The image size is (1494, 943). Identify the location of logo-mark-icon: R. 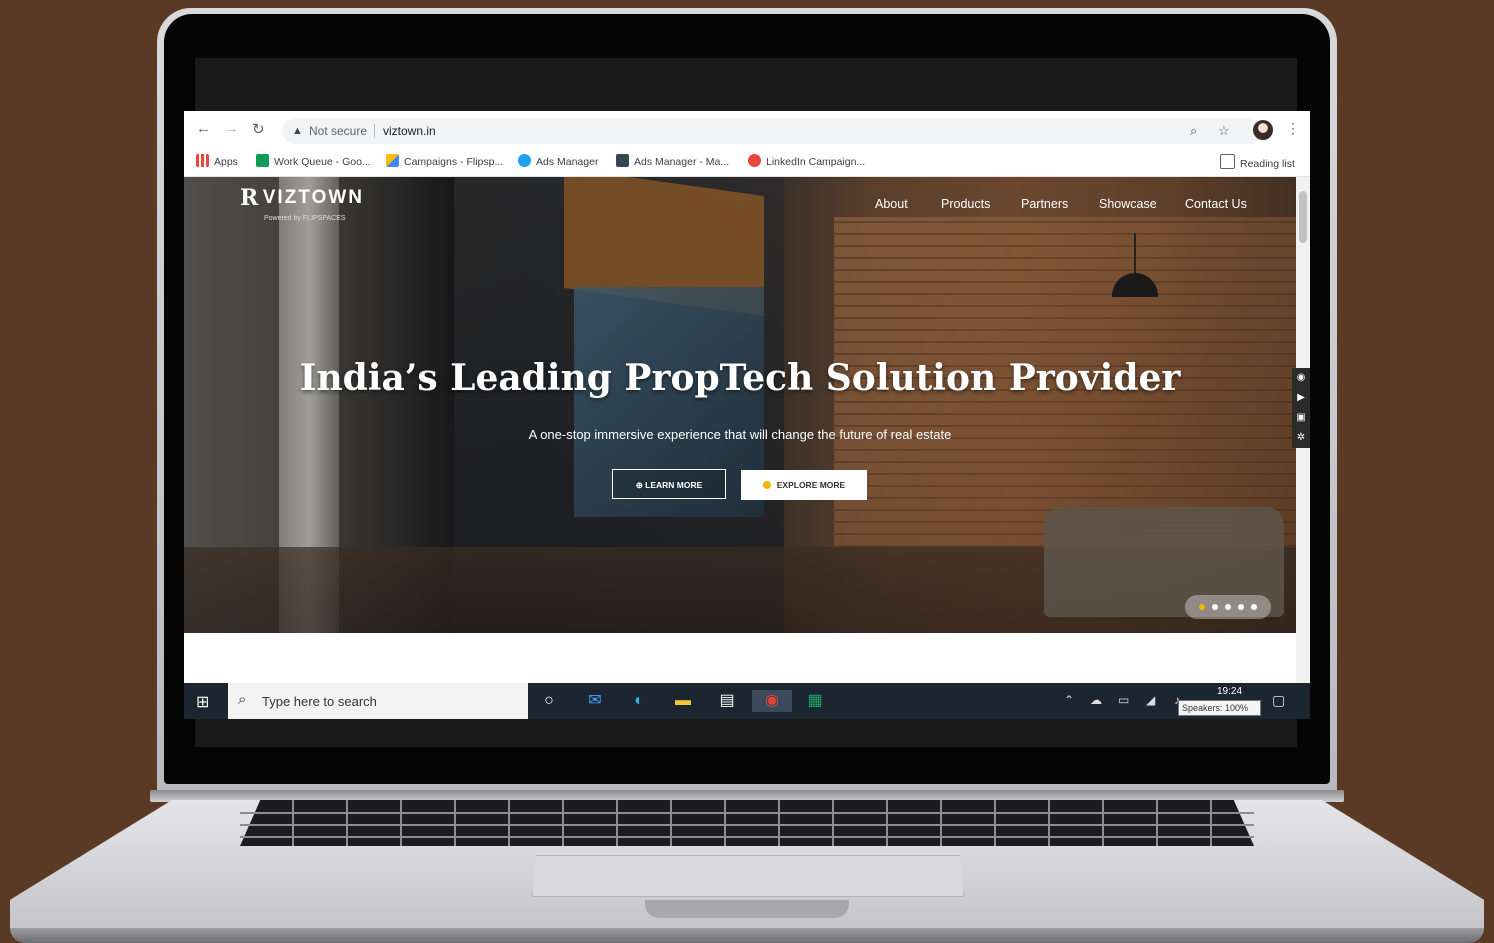
(249, 198).